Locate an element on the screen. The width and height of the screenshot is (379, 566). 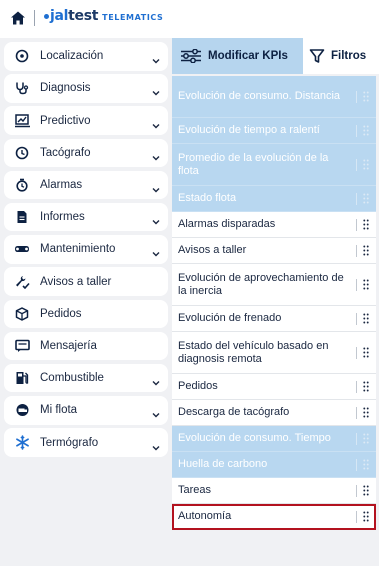
kpi-label: Estado flota is located at coordinates (207, 198).